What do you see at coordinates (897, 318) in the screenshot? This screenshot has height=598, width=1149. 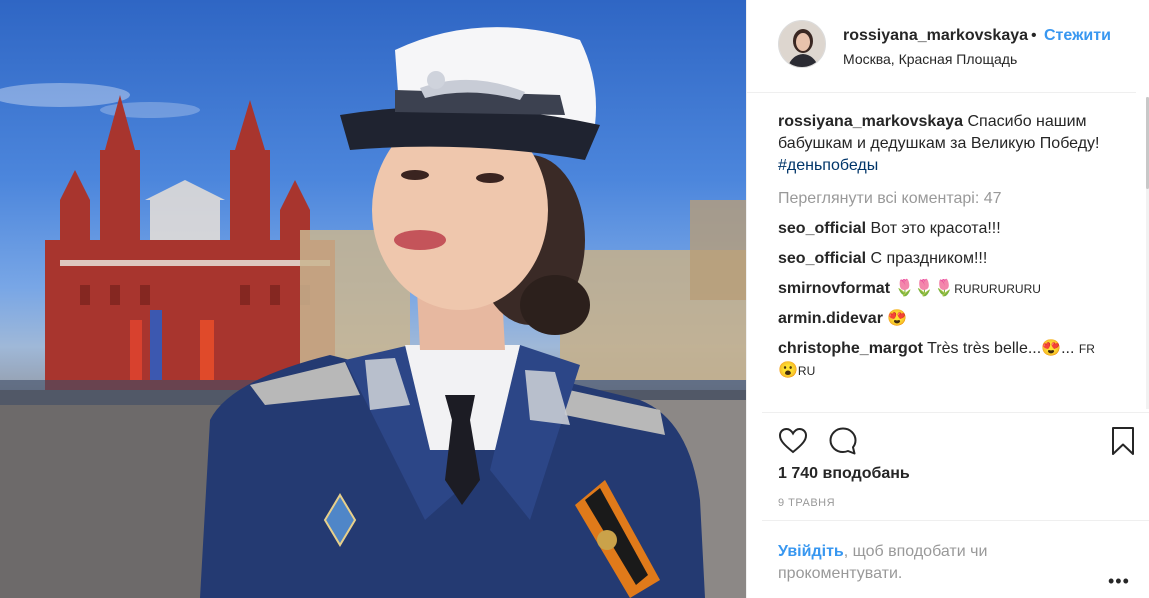 I see `comment-text: 😍` at bounding box center [897, 318].